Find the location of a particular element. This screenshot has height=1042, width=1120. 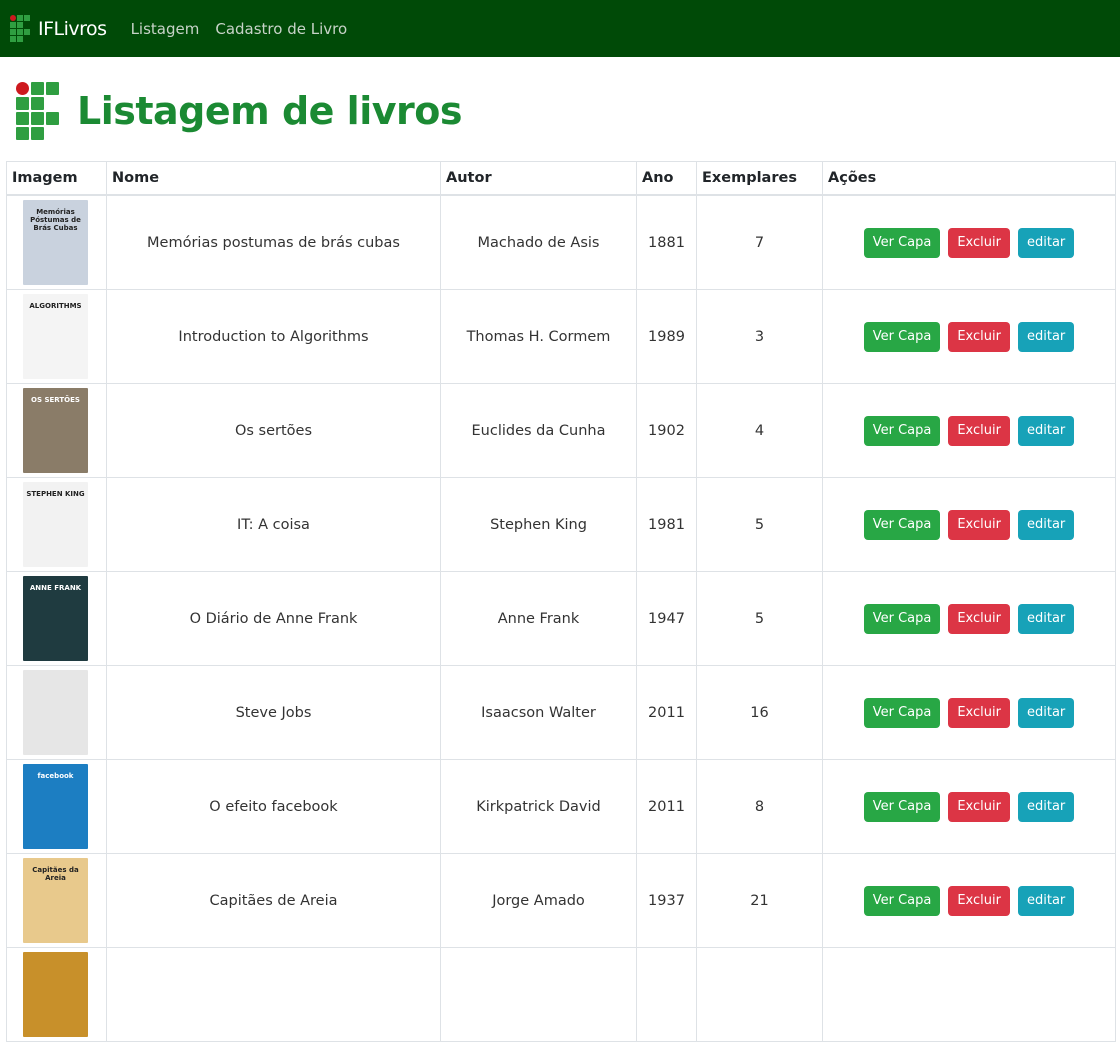

column-header-imagem: Imagem is located at coordinates (56, 178).